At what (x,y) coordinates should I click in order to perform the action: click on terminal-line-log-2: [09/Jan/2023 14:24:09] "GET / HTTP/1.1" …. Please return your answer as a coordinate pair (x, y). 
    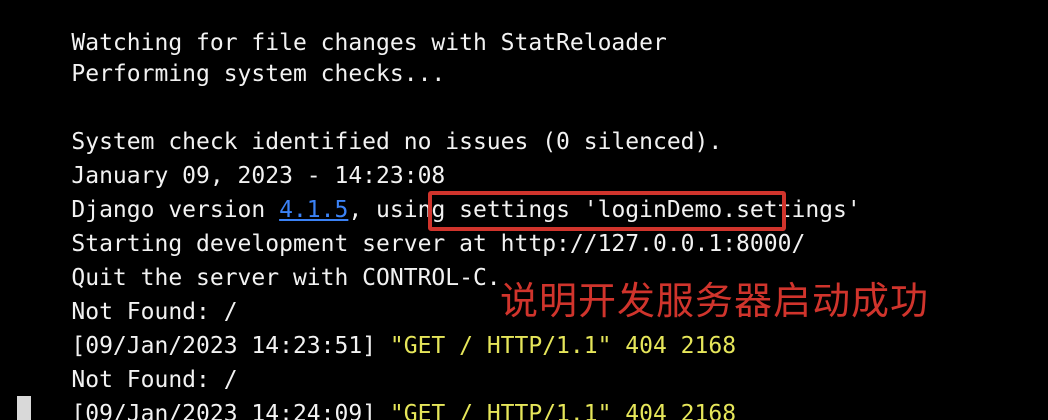
    Looking at the image, I should click on (376, 391).